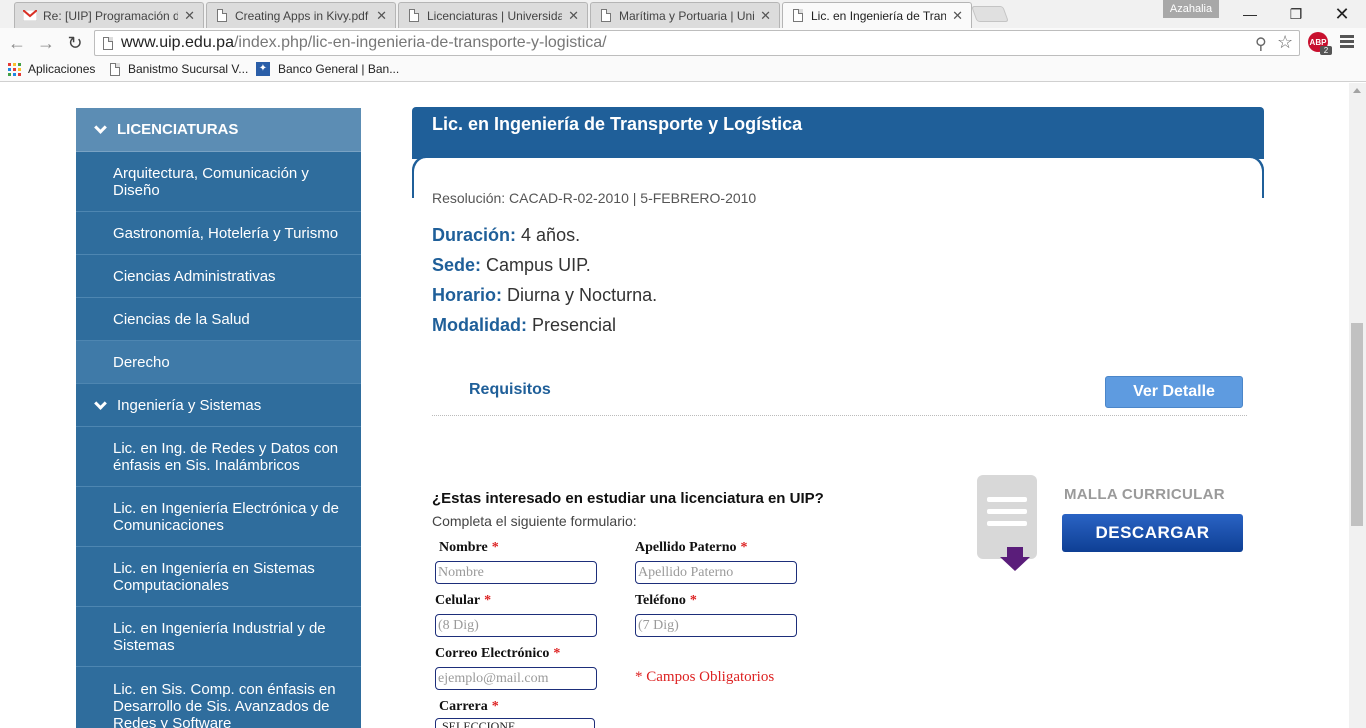 This screenshot has height=728, width=1366. What do you see at coordinates (30, 16) in the screenshot?
I see `gmail-icon` at bounding box center [30, 16].